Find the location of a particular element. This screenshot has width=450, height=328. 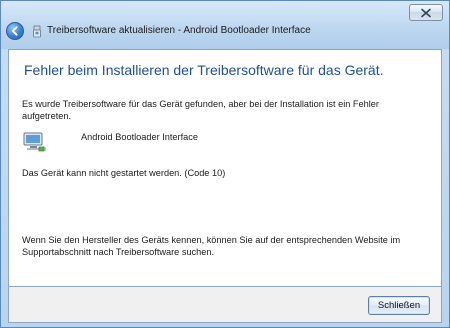

network-adapter-icon is located at coordinates (34, 142).